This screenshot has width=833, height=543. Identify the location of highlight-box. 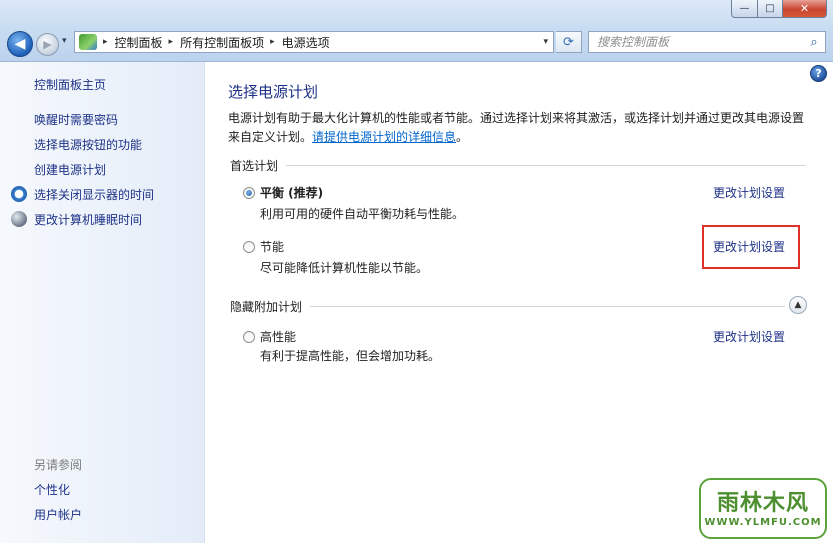
(751, 247).